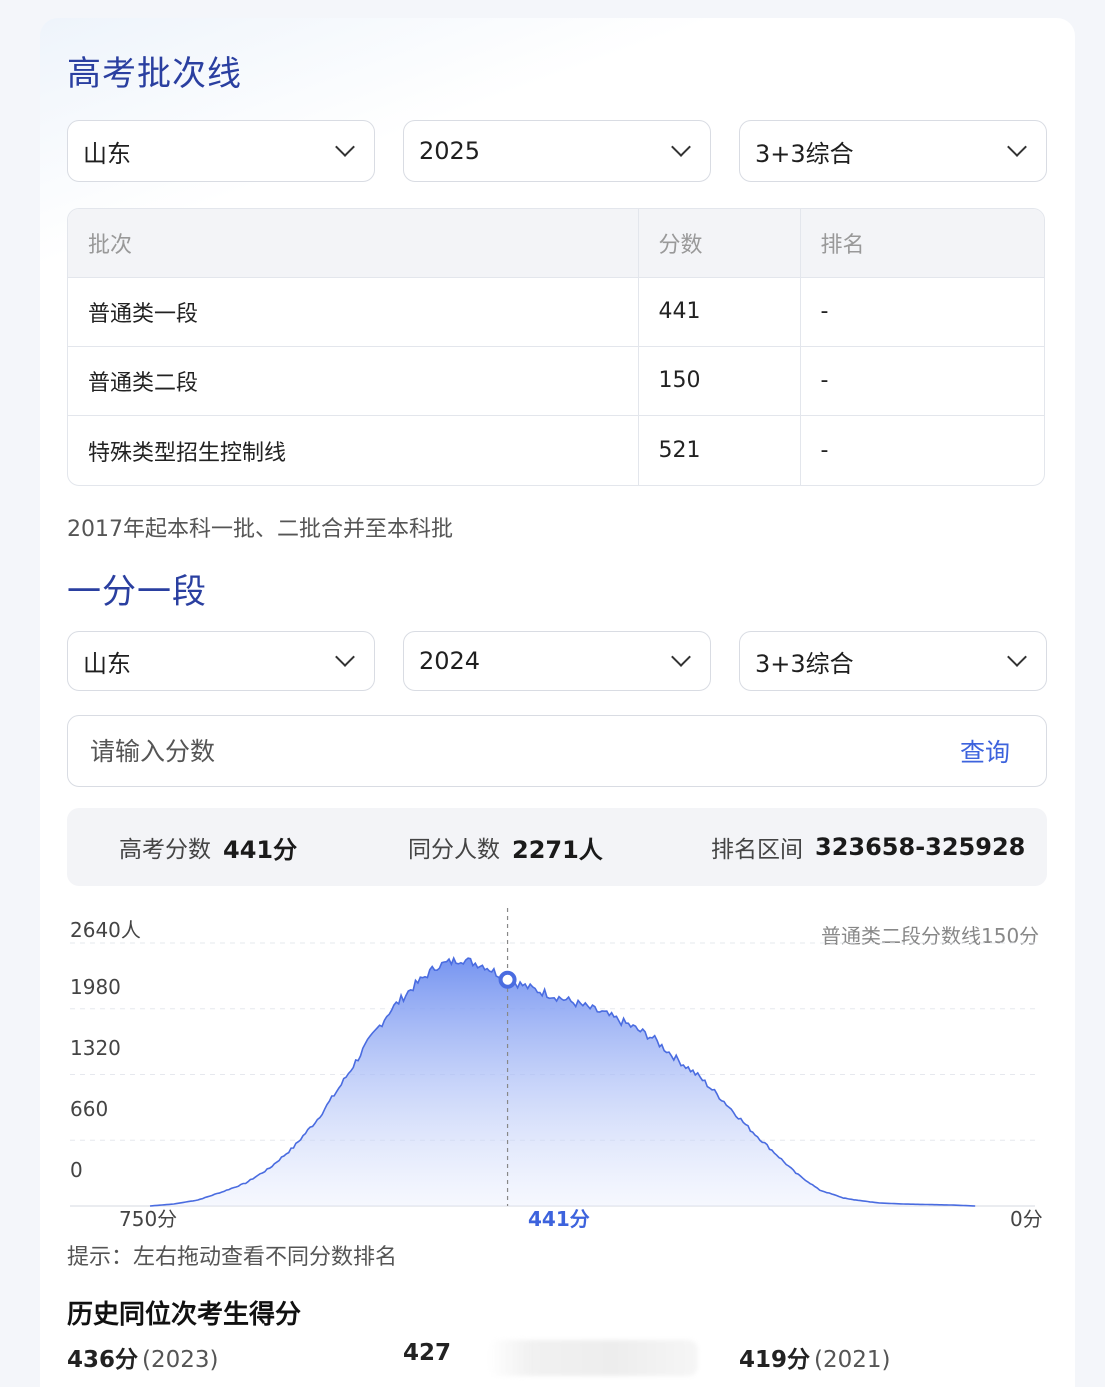  I want to click on score-subject-select-value: 3+3综合, so click(804, 663).